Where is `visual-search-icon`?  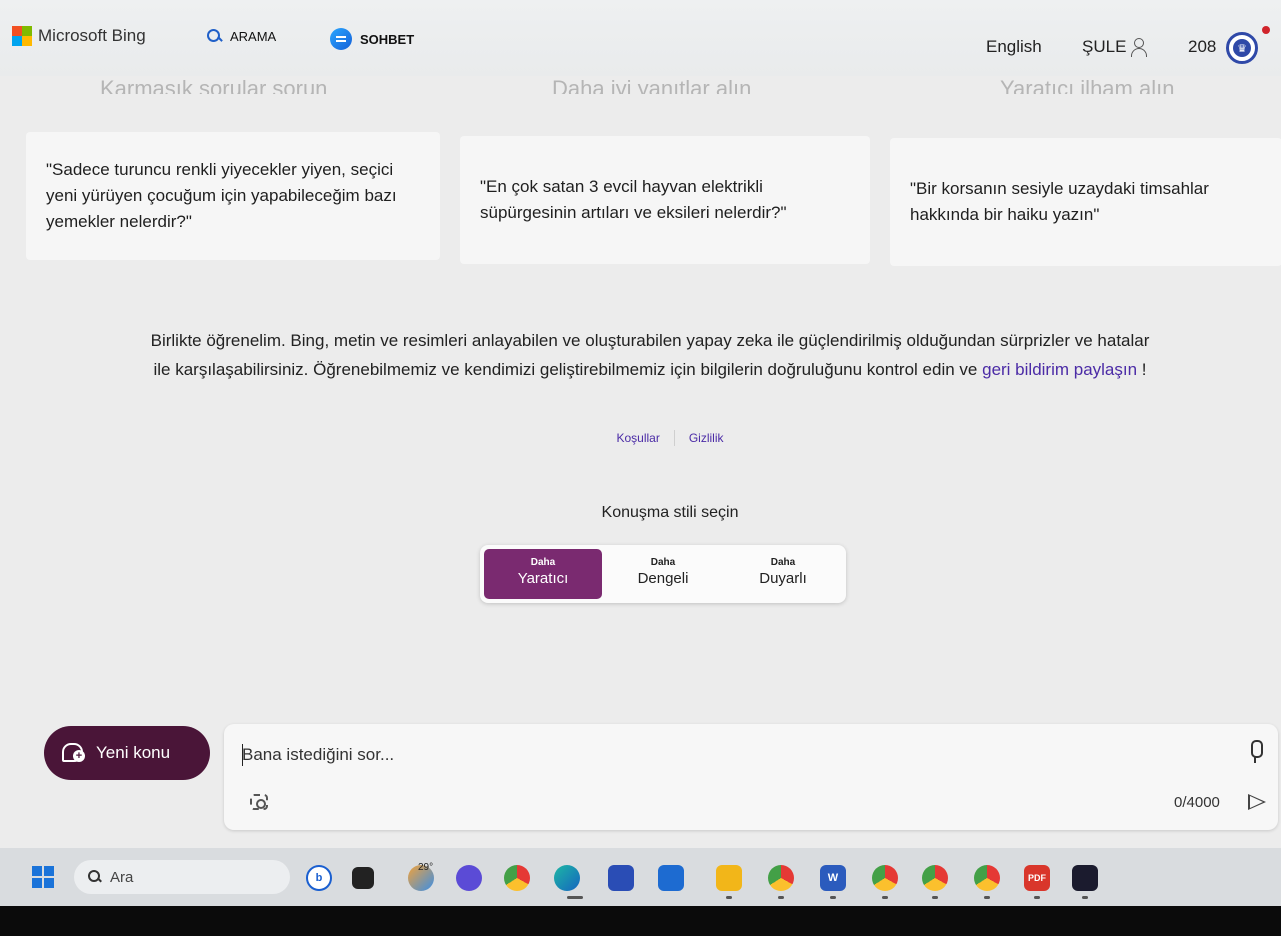 visual-search-icon is located at coordinates (259, 802).